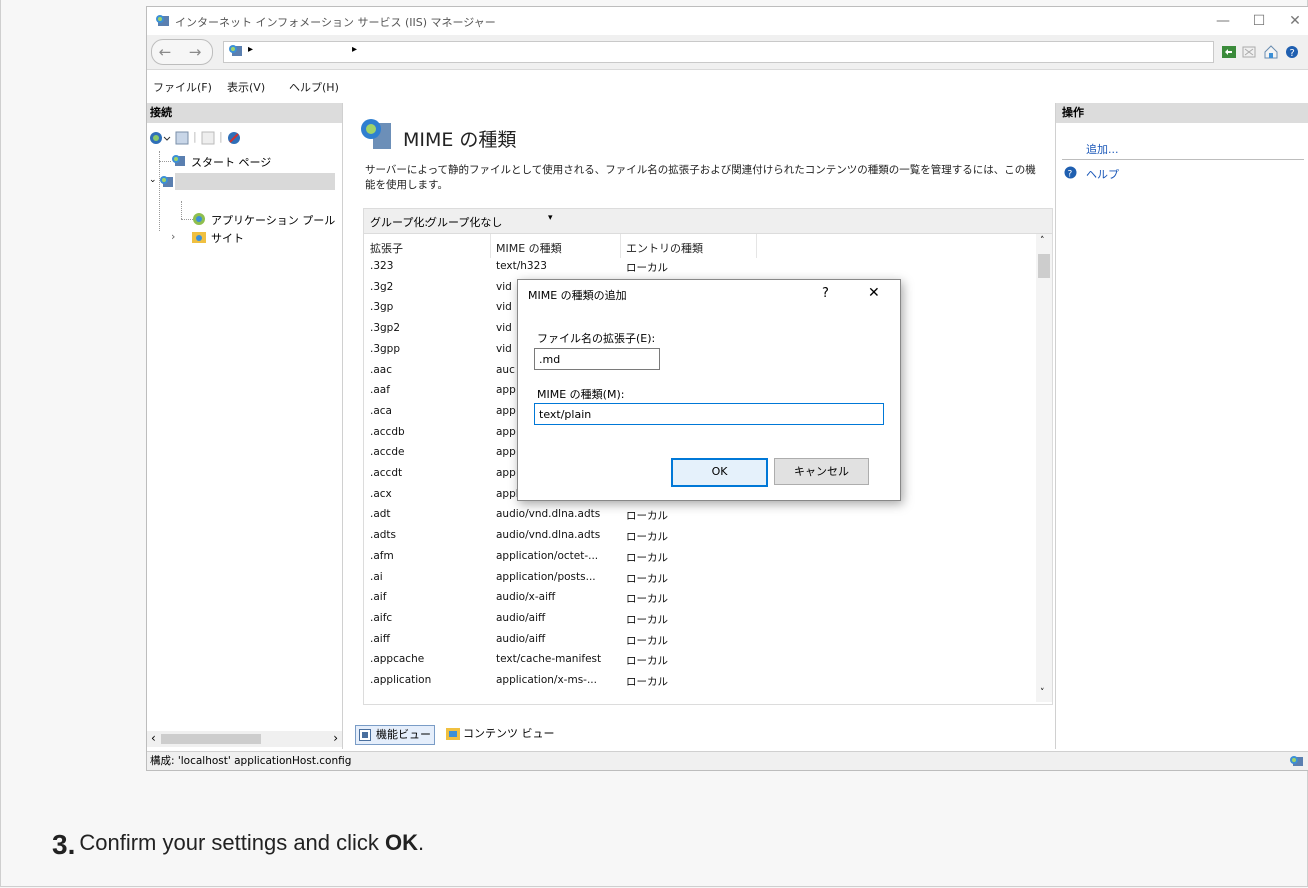  I want to click on vertical-scrollbar: ˄ ˅, so click(1044, 468).